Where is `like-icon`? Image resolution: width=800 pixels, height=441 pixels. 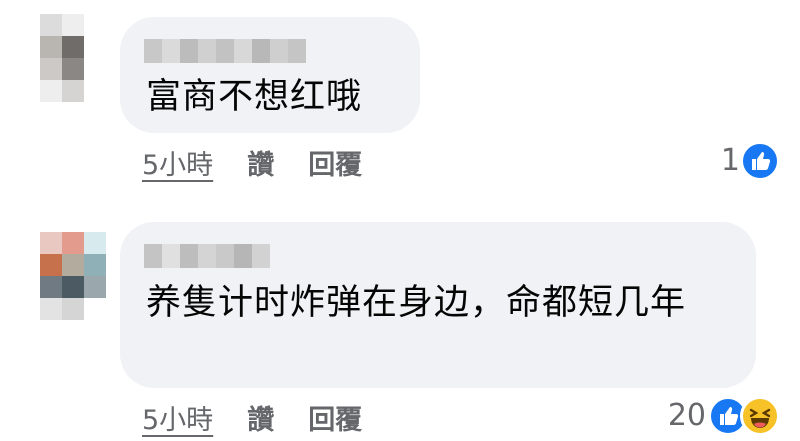
like-icon is located at coordinates (760, 161).